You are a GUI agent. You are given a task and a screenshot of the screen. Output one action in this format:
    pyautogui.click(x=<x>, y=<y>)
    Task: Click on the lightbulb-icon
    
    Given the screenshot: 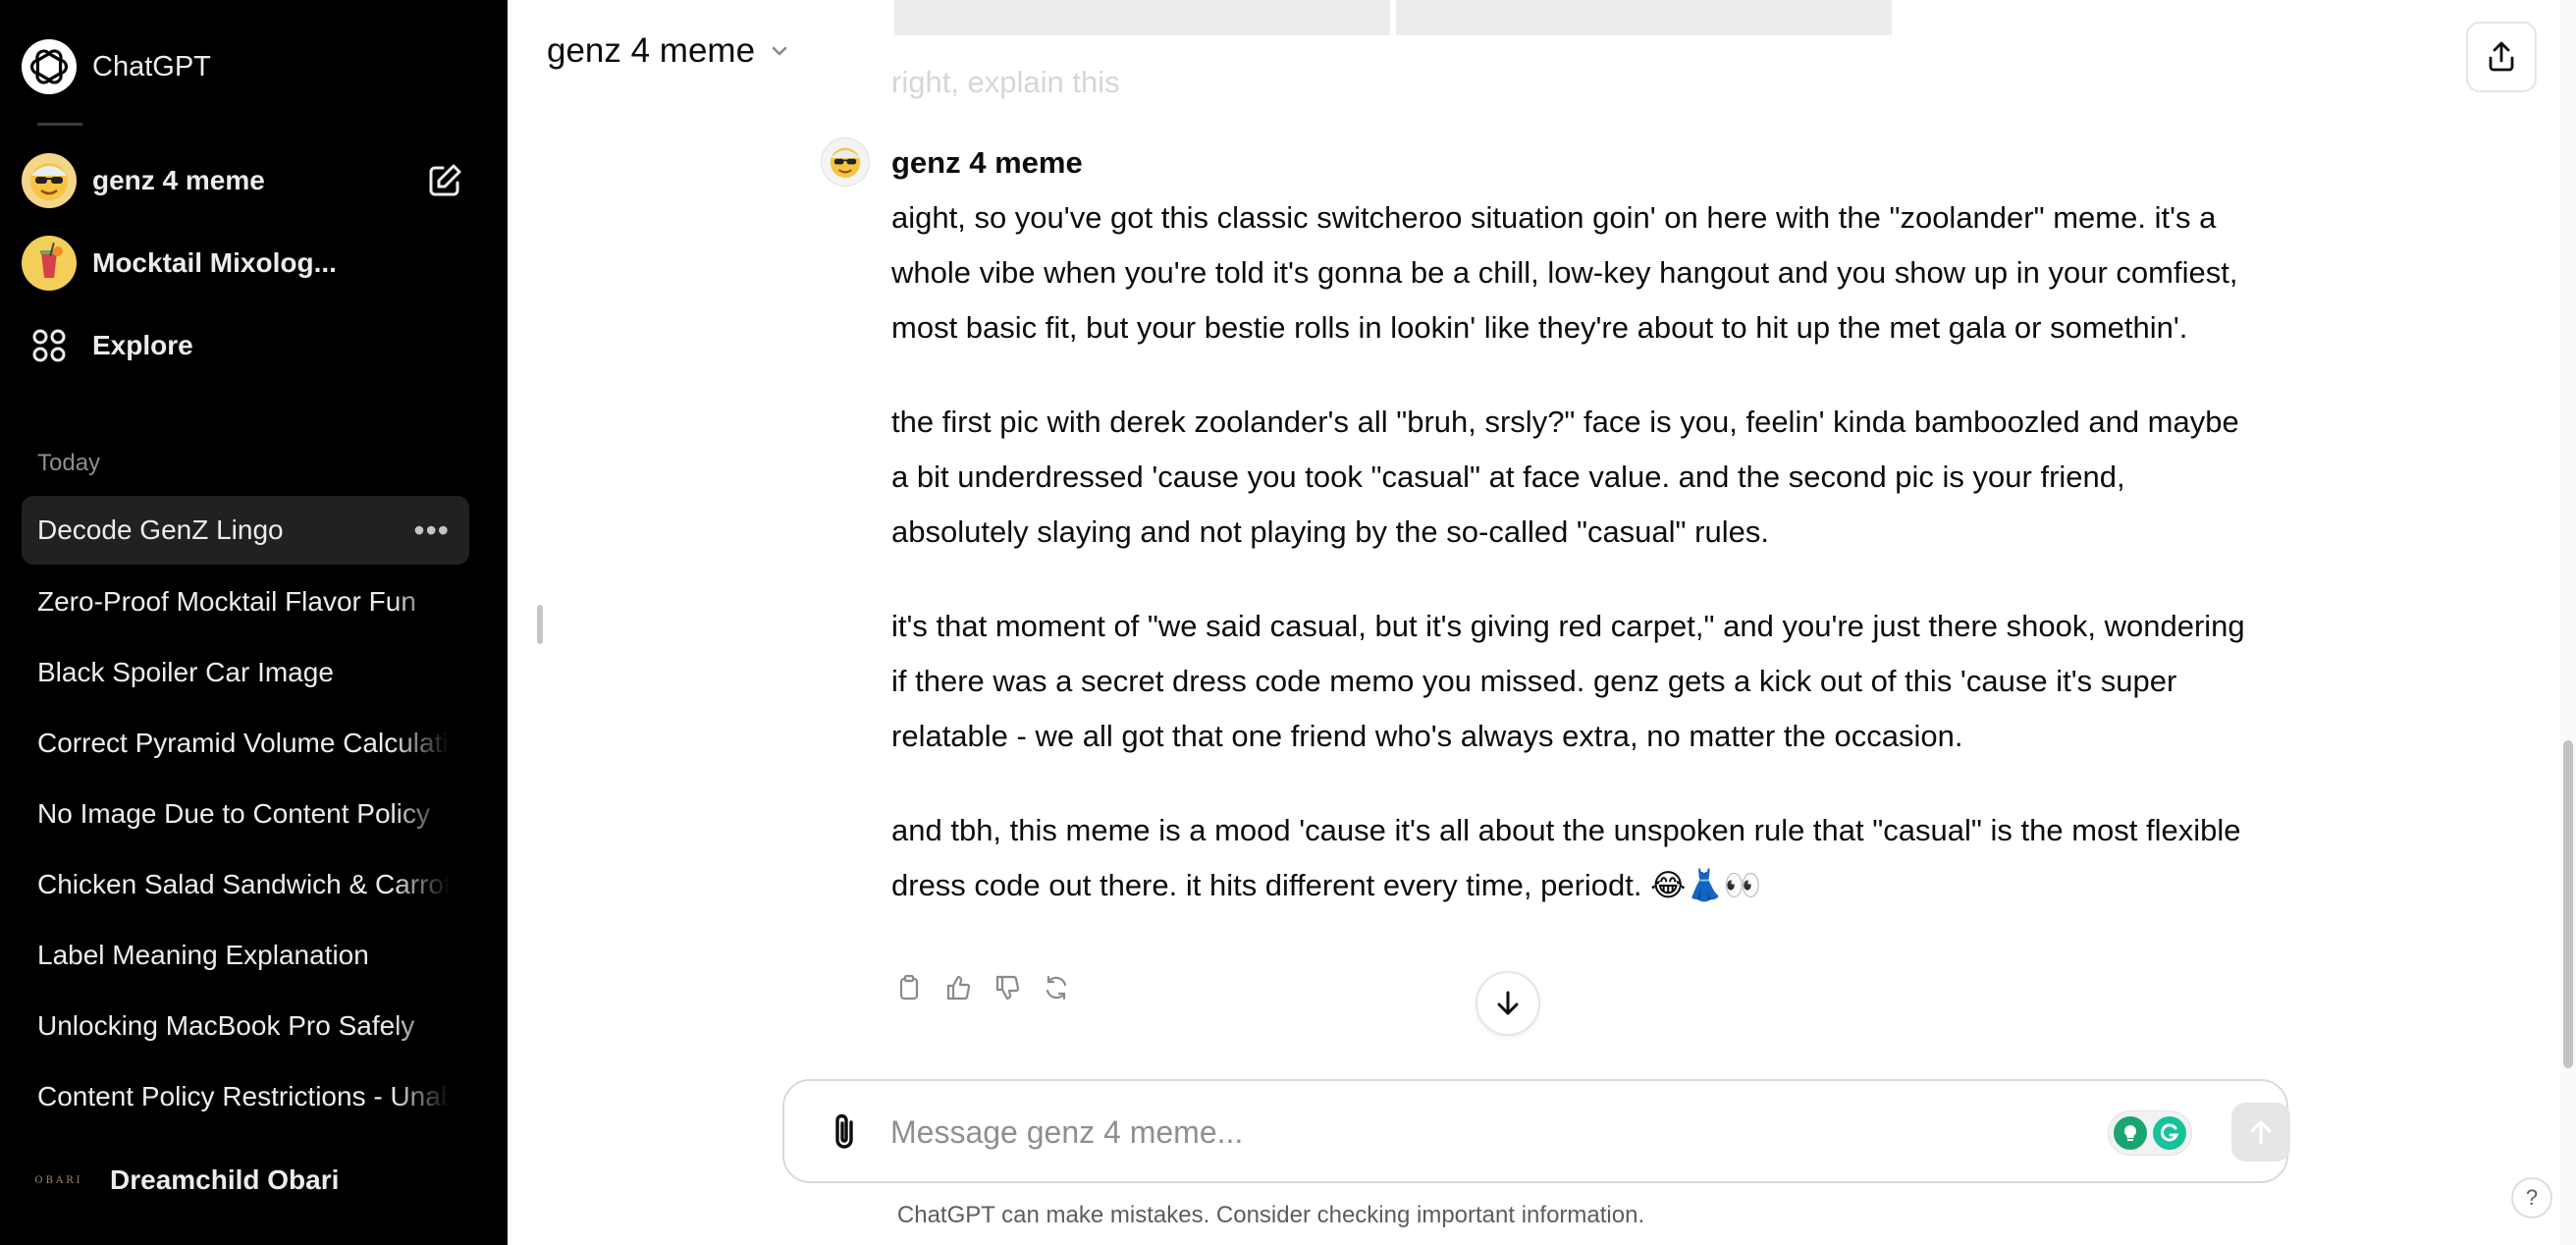 What is the action you would take?
    pyautogui.click(x=2130, y=1133)
    